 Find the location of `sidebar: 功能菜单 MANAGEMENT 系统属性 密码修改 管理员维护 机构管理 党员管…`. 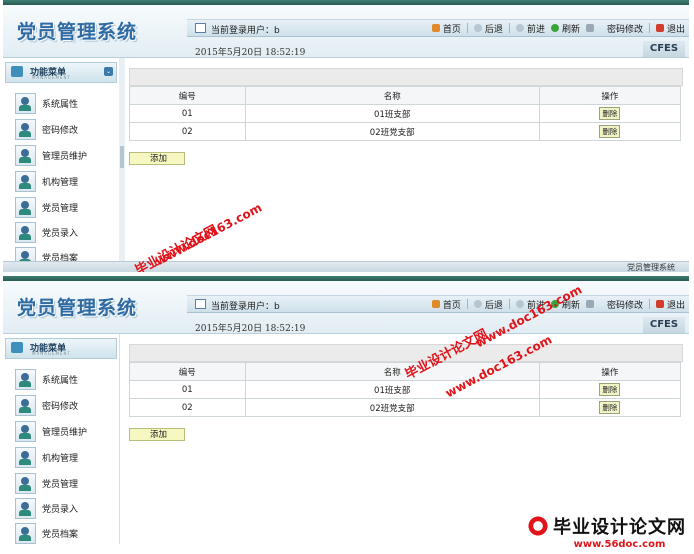

sidebar: 功能菜单 MANAGEMENT 系统属性 密码修改 管理员维护 机构管理 党员管… is located at coordinates (61, 439).